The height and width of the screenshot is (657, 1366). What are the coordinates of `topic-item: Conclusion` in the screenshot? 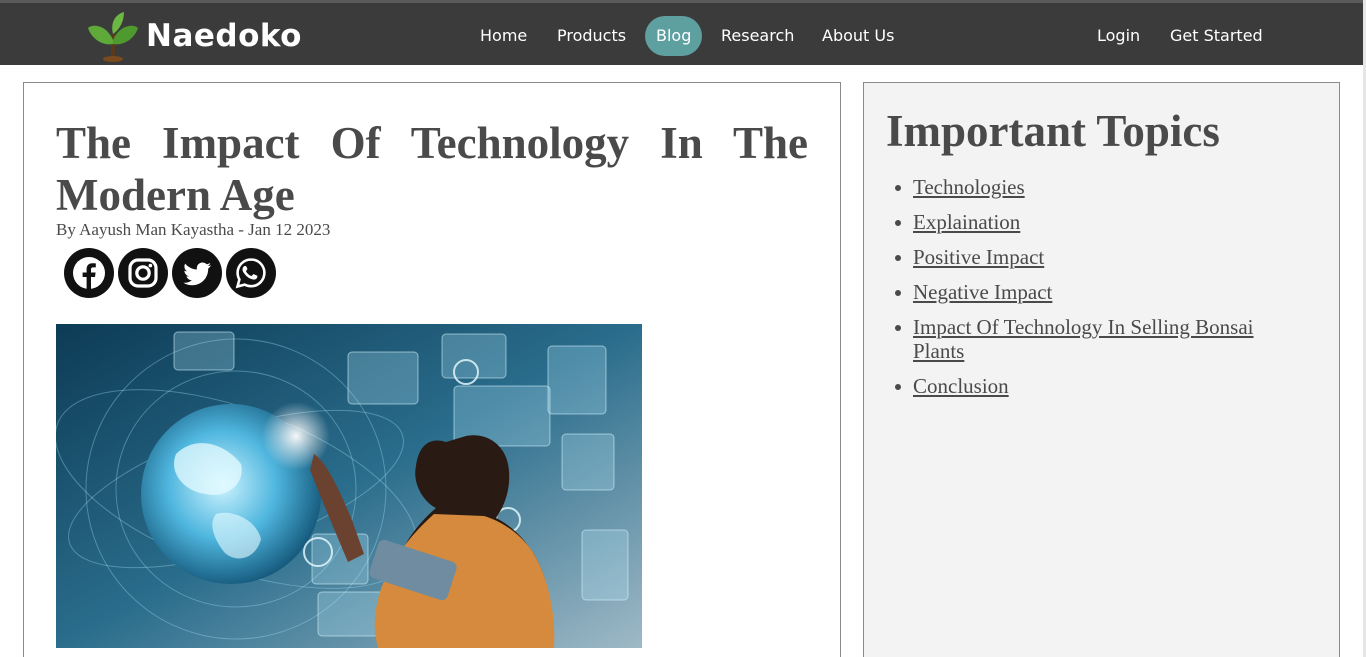 It's located at (1094, 386).